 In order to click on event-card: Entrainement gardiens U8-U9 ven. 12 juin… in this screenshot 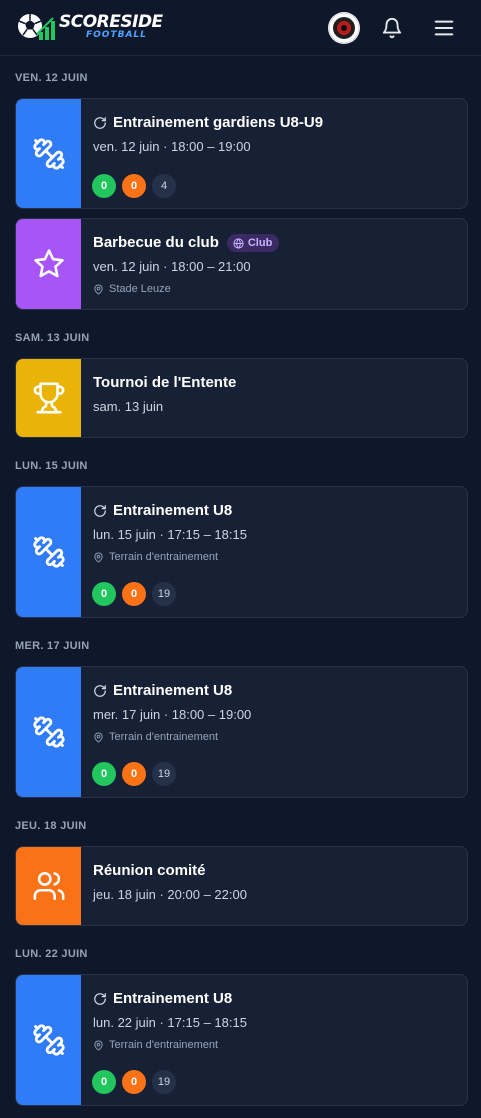, I will do `click(241, 153)`.